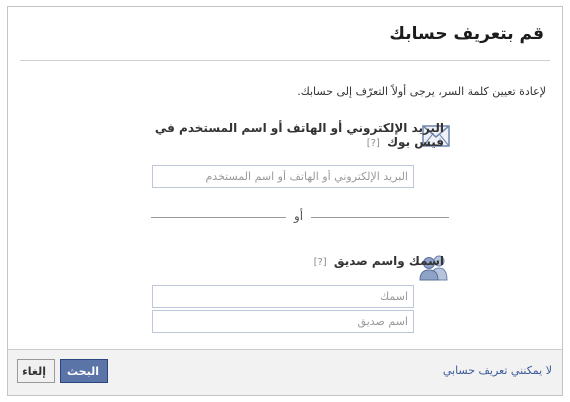 The height and width of the screenshot is (402, 570). I want to click on friend-help-link: [?], so click(320, 262).